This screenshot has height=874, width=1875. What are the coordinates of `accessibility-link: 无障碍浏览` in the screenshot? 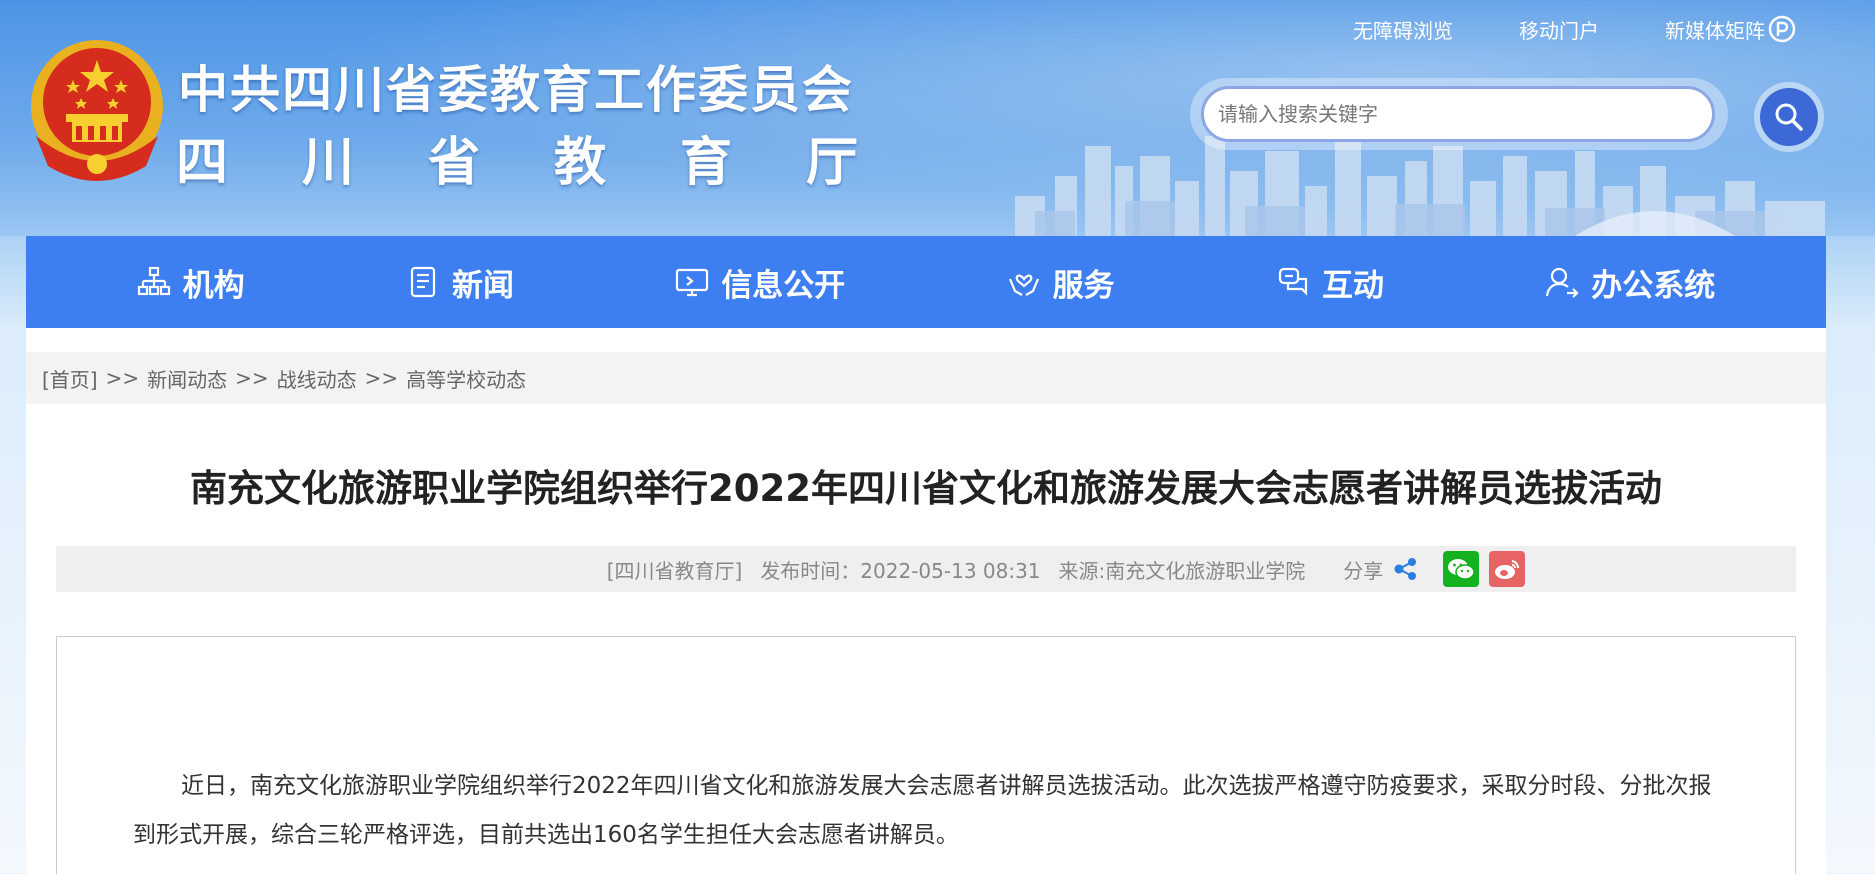 It's located at (1403, 29).